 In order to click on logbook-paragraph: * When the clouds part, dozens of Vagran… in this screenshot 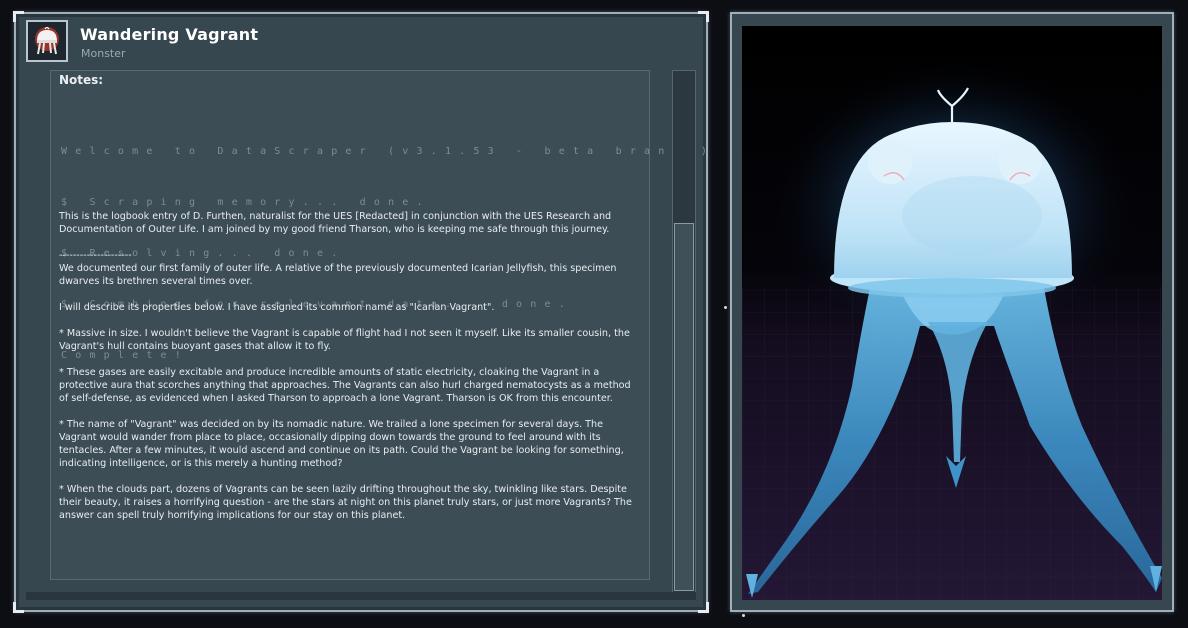, I will do `click(345, 502)`.